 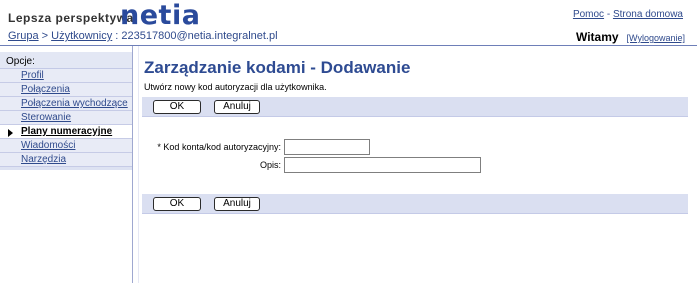 I want to click on welcome-area: Witamy [Wylogowanie], so click(x=630, y=37).